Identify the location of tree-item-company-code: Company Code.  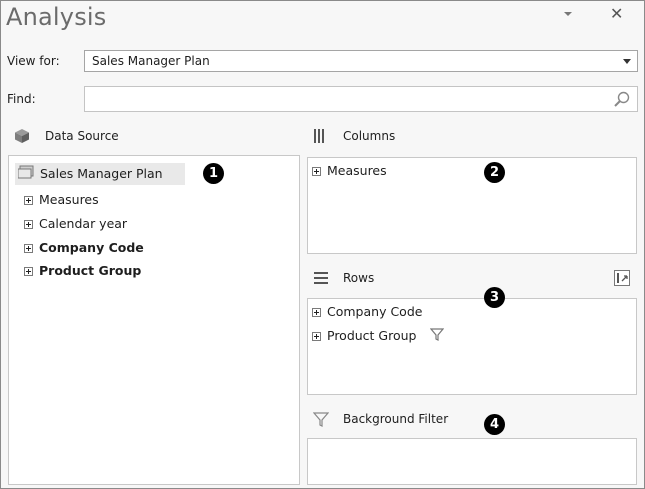
(84, 248).